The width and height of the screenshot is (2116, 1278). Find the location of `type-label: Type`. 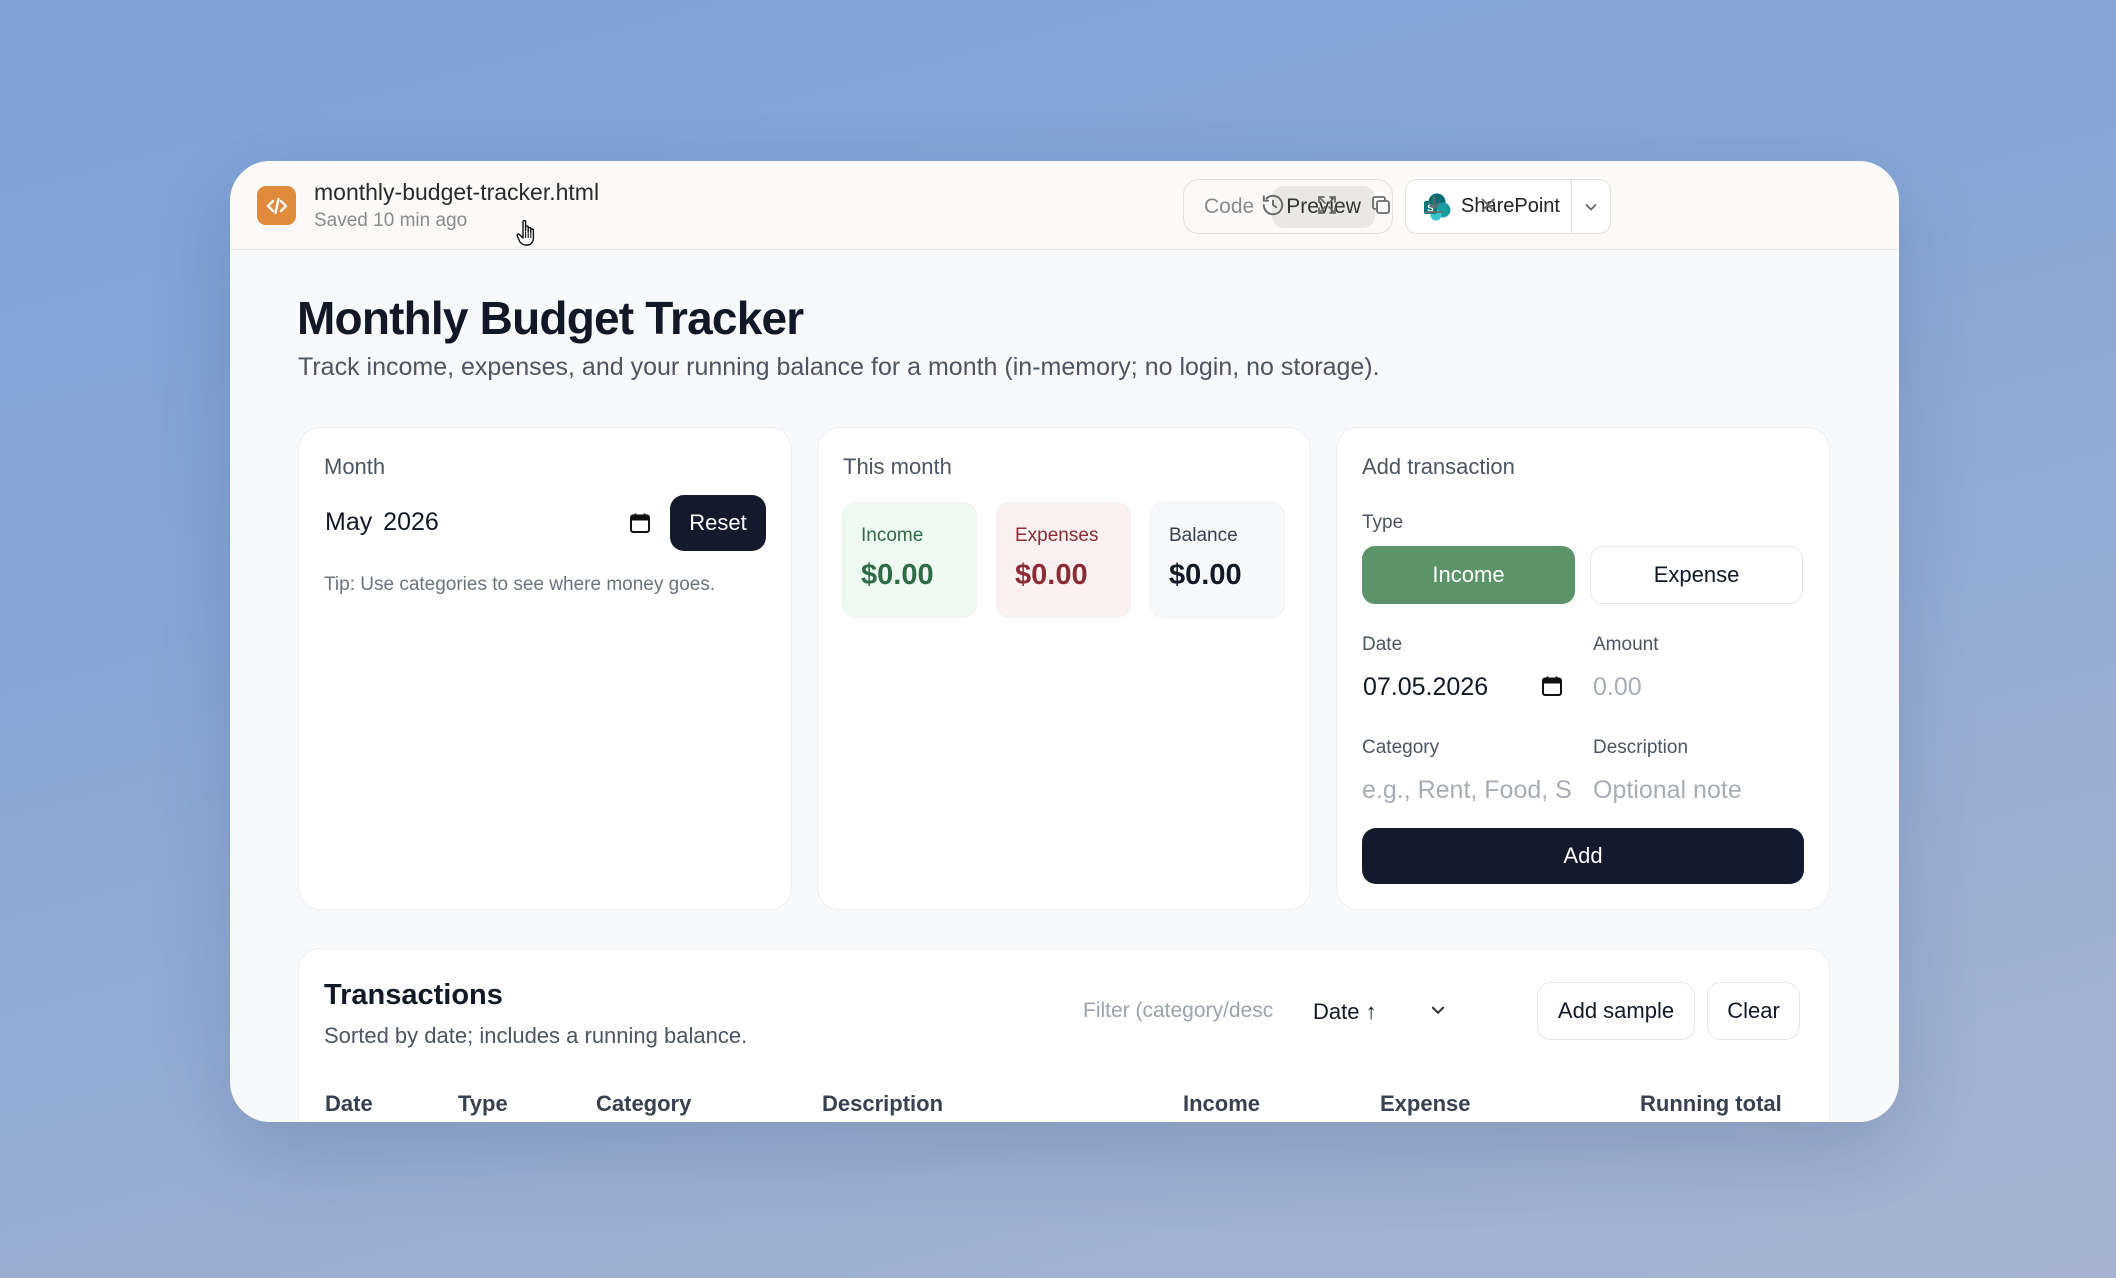

type-label: Type is located at coordinates (1383, 522).